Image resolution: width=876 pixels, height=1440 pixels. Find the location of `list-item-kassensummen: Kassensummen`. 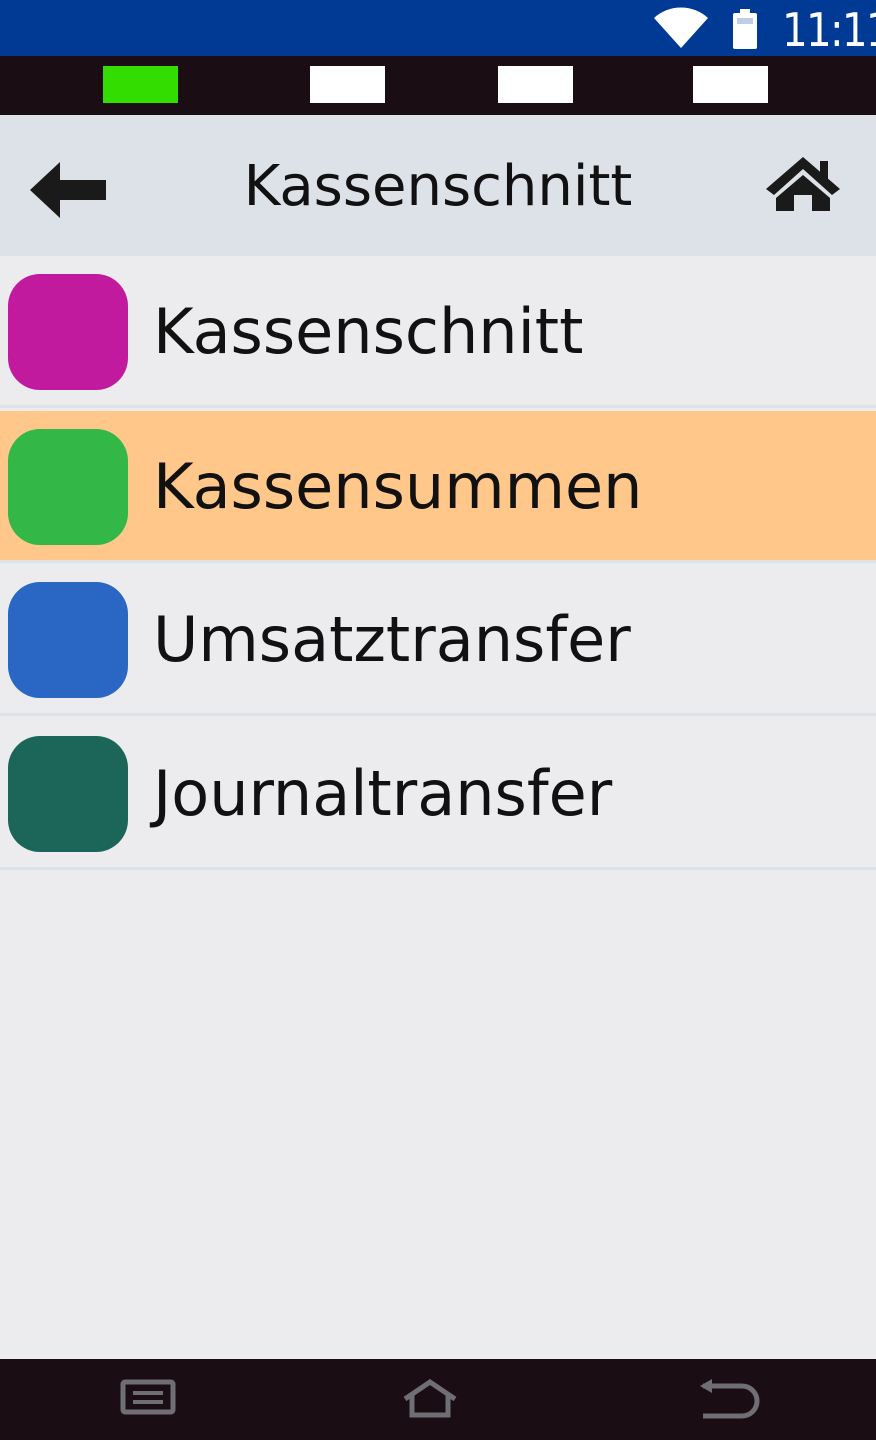

list-item-kassensummen: Kassensummen is located at coordinates (438, 487).